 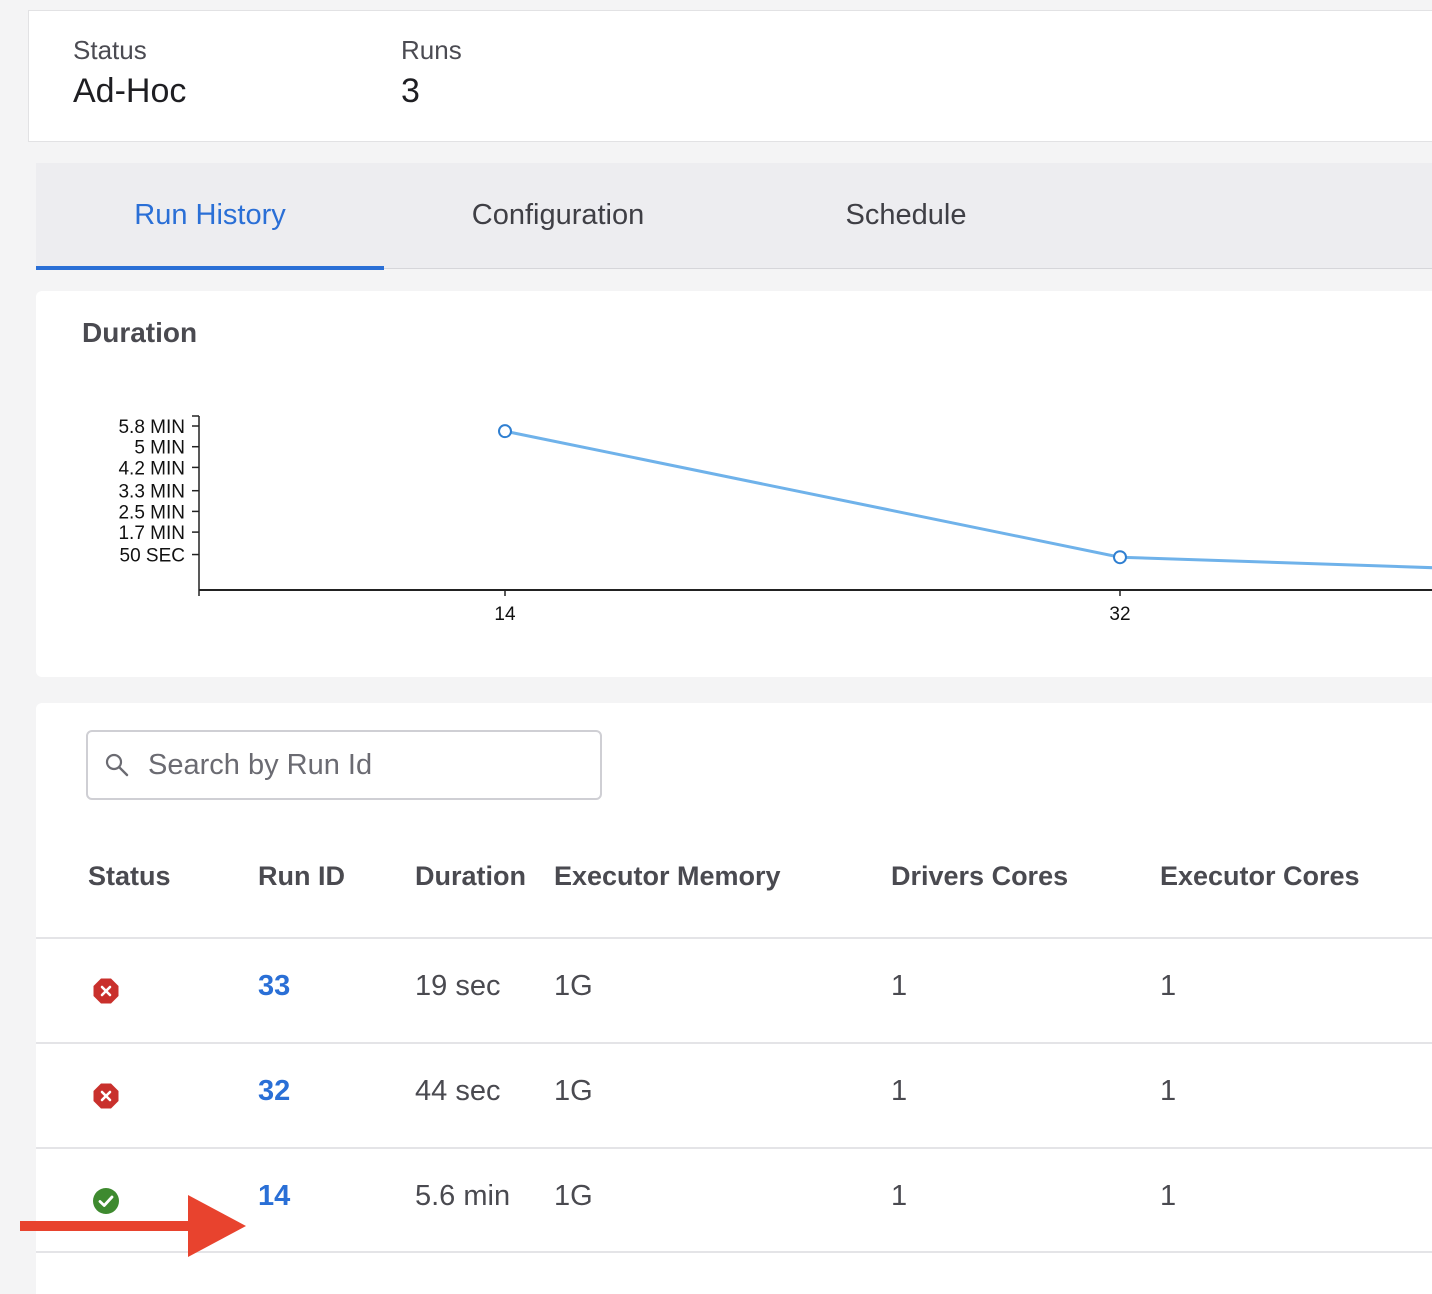 I want to click on duration-series-line, so click(x=968, y=499).